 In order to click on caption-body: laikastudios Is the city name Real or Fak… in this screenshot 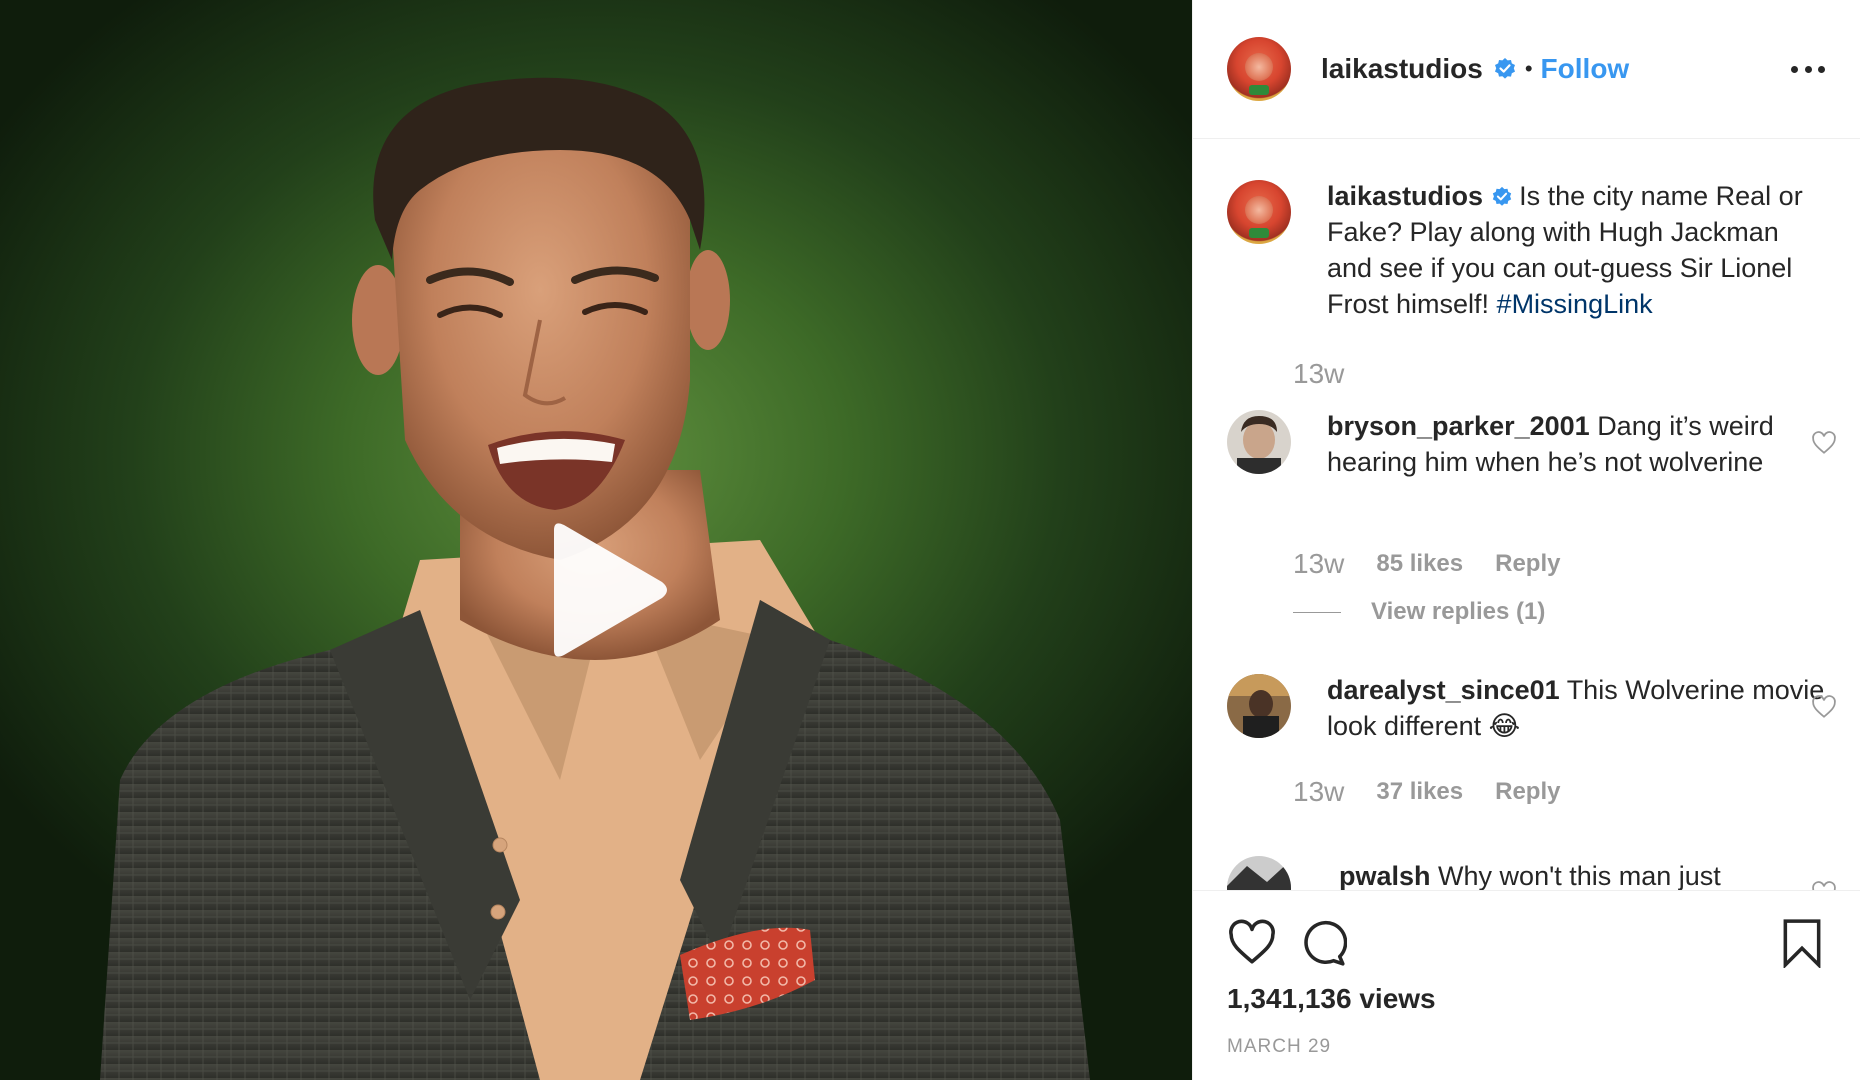, I will do `click(1577, 250)`.